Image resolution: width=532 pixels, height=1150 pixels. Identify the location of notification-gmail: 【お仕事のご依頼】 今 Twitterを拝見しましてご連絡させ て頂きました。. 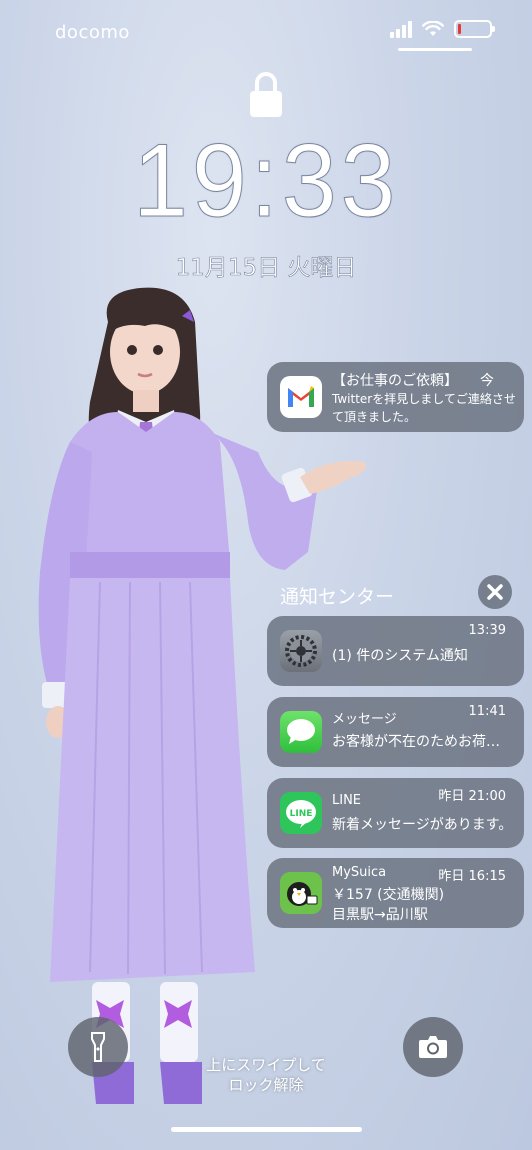
(395, 397).